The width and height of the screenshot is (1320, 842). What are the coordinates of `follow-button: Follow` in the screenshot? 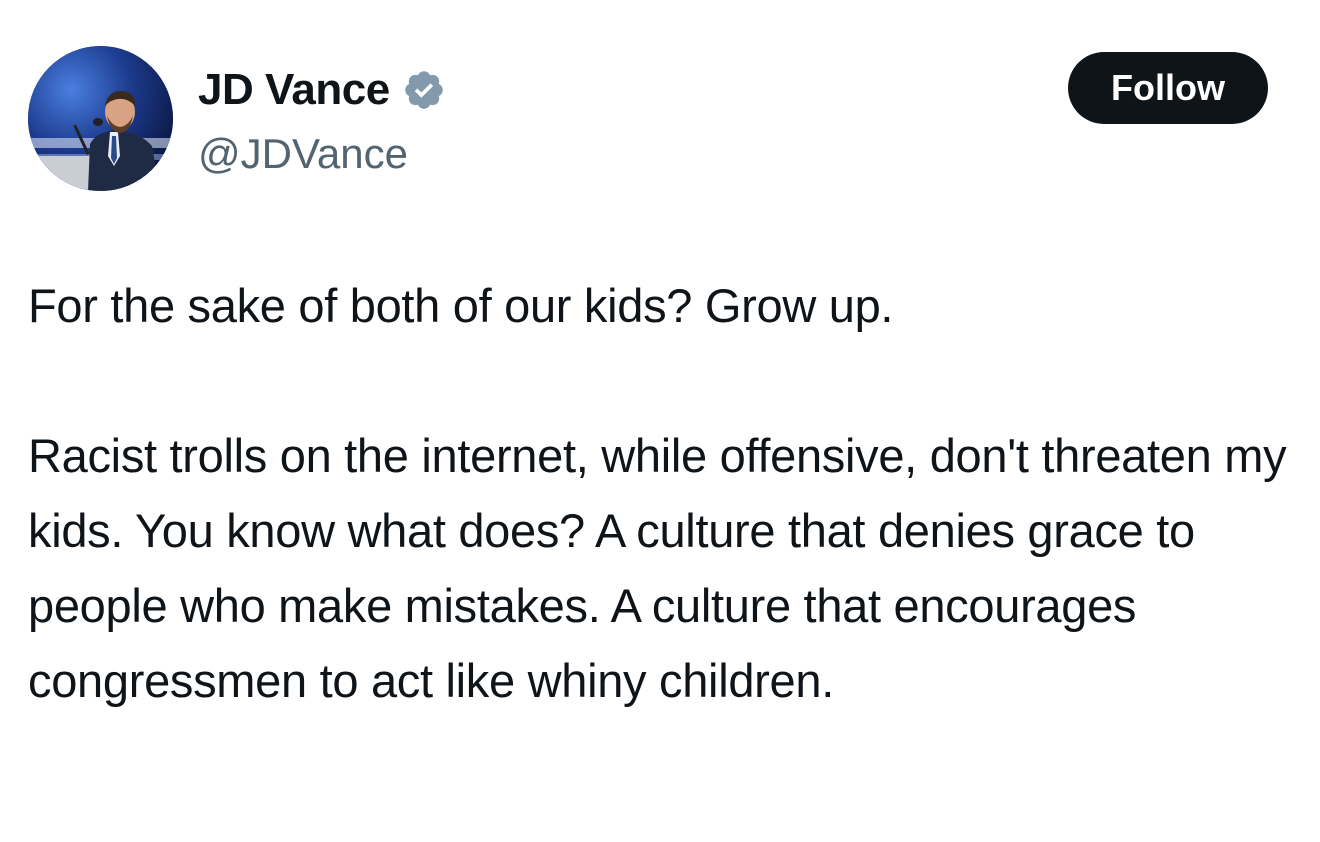 It's located at (1168, 88).